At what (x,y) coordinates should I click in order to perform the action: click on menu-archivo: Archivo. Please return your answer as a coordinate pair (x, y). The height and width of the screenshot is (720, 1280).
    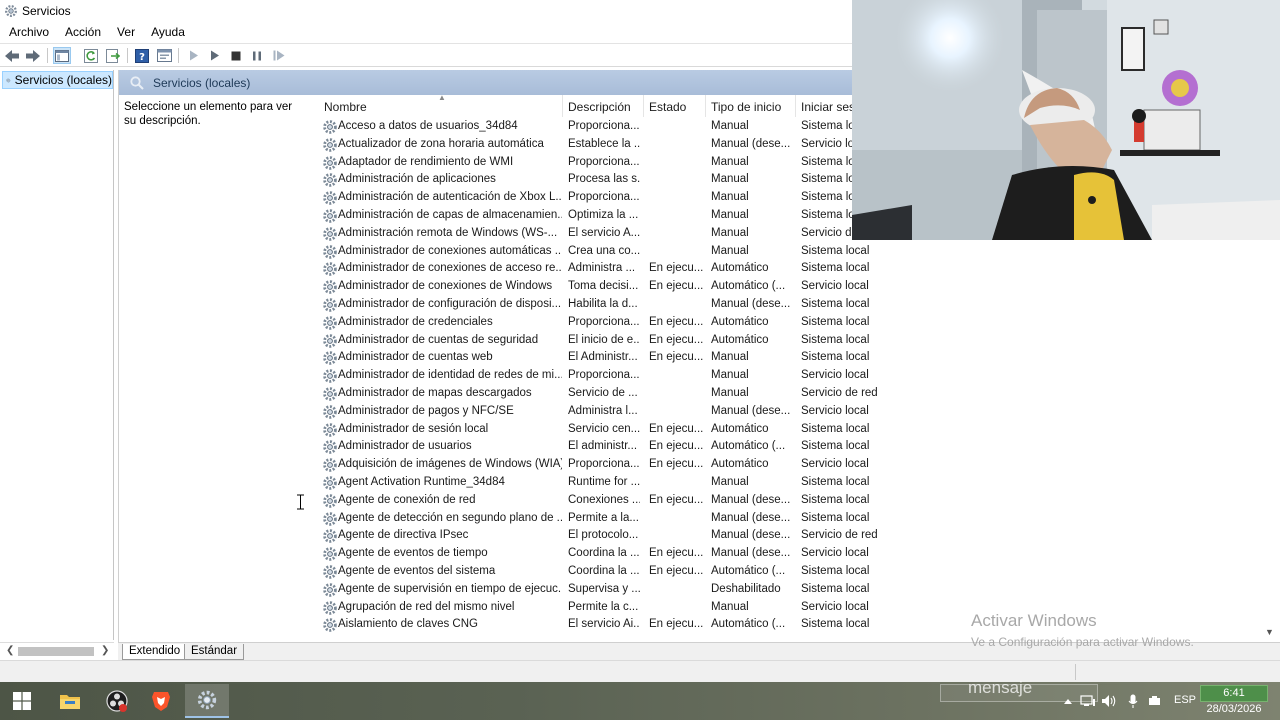
    Looking at the image, I should click on (28, 32).